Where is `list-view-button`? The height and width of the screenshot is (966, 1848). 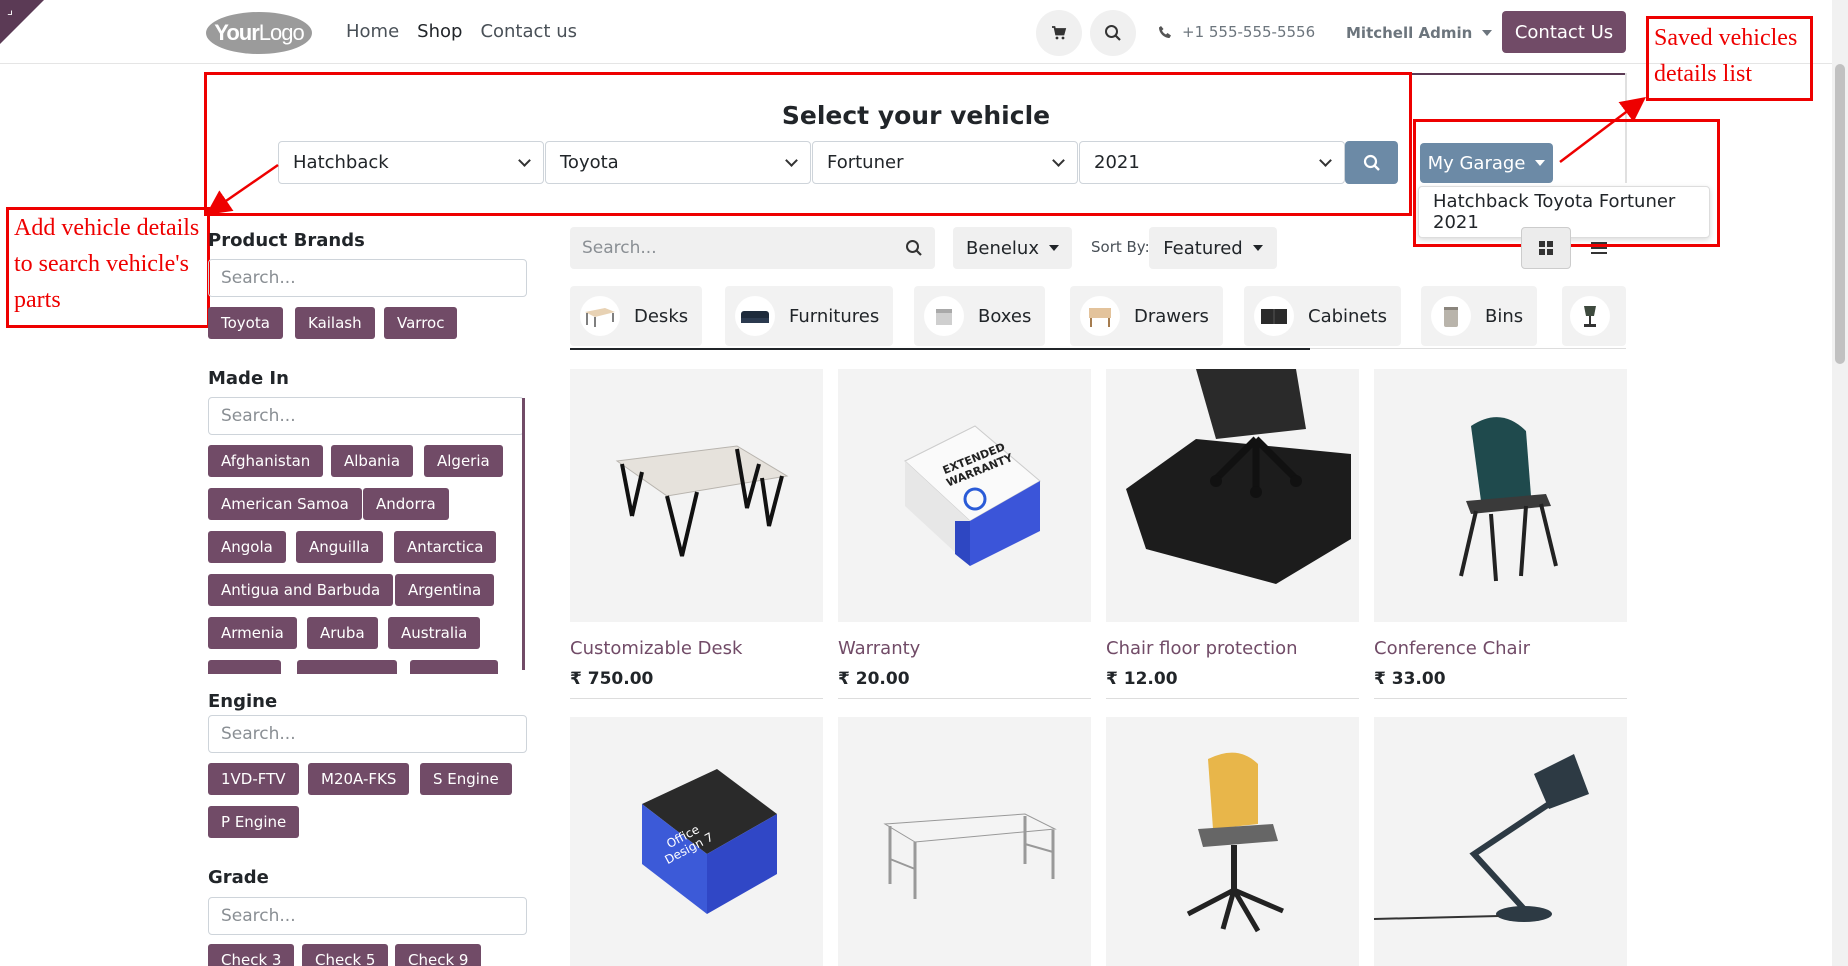 list-view-button is located at coordinates (1599, 248).